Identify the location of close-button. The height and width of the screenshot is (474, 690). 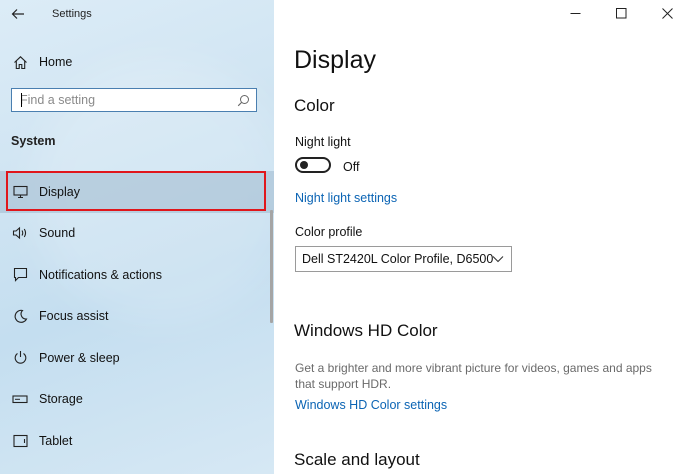
(667, 13).